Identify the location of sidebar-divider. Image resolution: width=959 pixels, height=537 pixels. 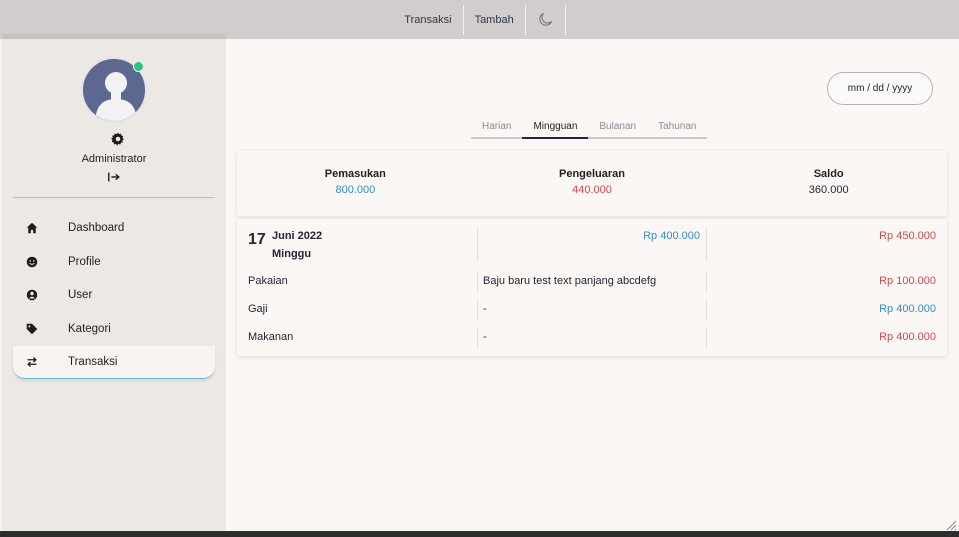
(114, 197).